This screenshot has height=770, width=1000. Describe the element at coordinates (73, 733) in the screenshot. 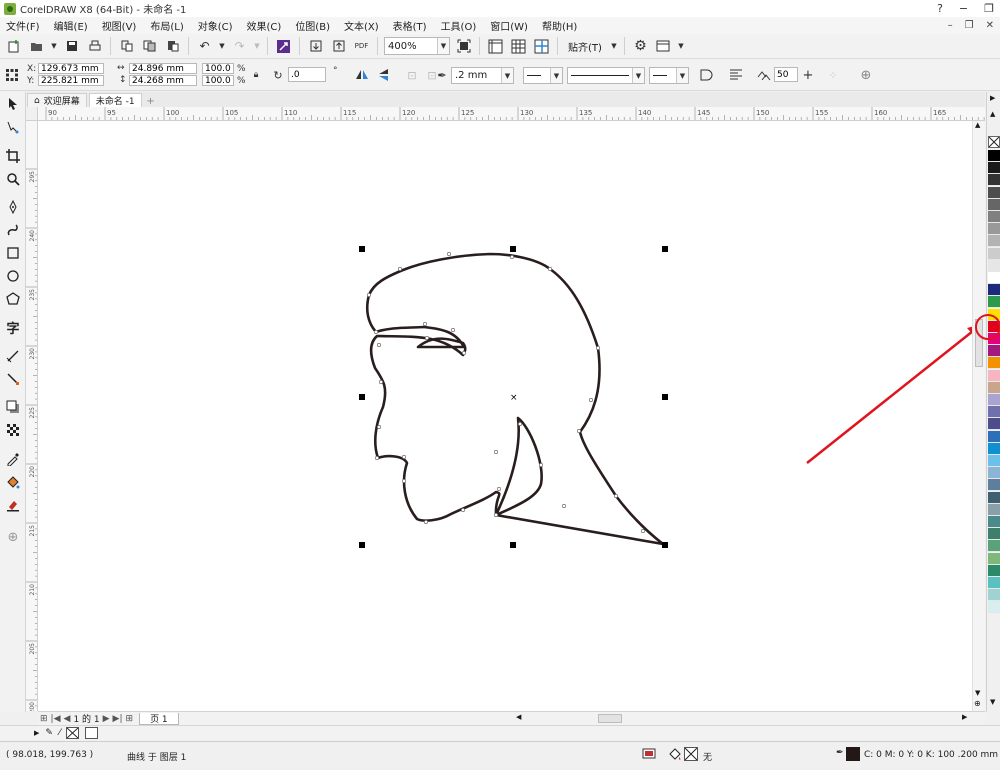

I see `doc-palette-no-color` at that location.